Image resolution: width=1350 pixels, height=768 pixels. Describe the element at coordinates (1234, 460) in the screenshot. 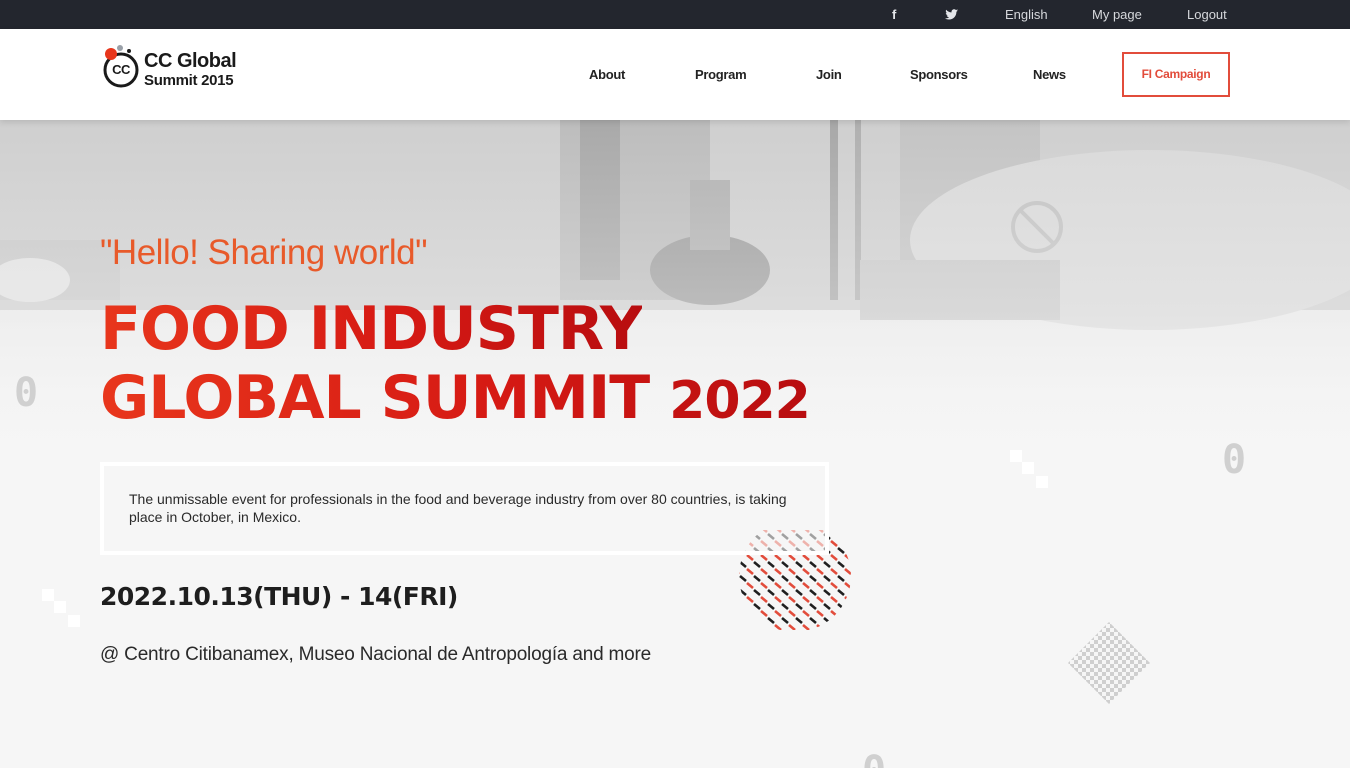

I see `deco-zero-right: 0` at that location.